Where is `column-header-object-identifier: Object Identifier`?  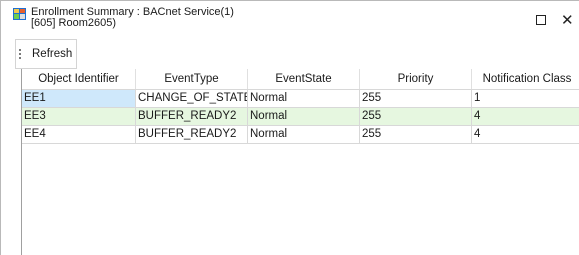 column-header-object-identifier: Object Identifier is located at coordinates (79, 79).